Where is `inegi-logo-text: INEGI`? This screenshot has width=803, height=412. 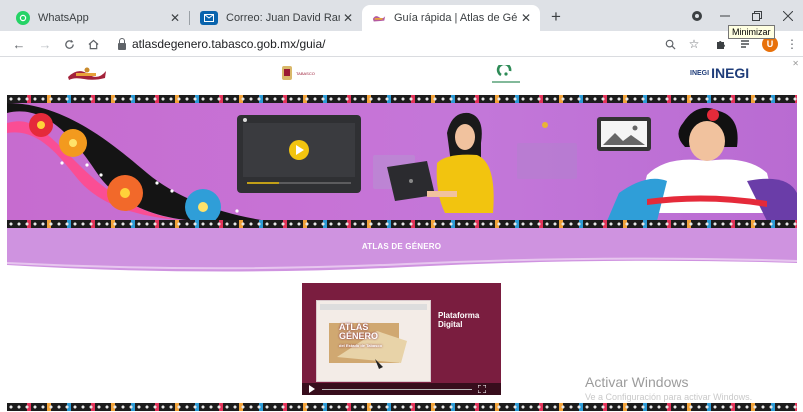 inegi-logo-text: INEGI is located at coordinates (730, 73).